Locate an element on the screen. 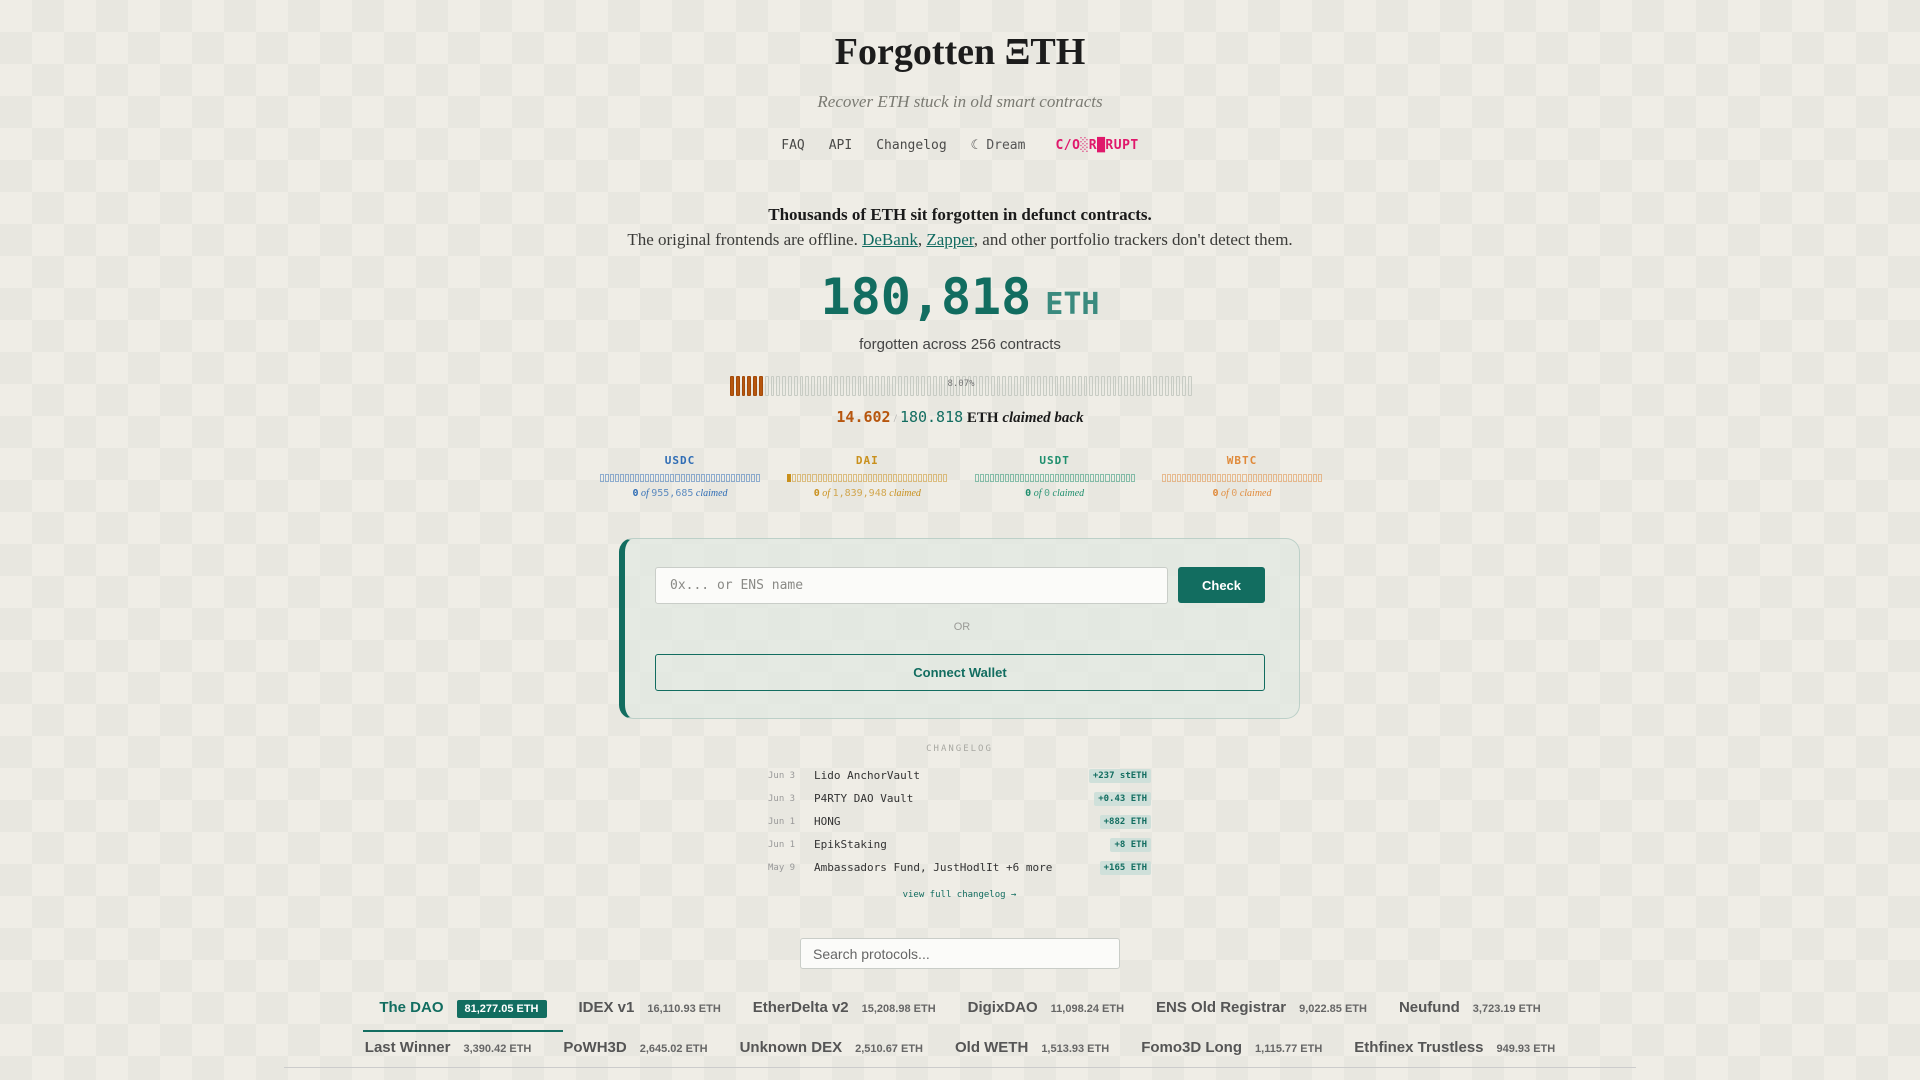 This screenshot has height=1080, width=1920. corrupt-mode-toggle: C/O░R█RUPT is located at coordinates (1096, 145).